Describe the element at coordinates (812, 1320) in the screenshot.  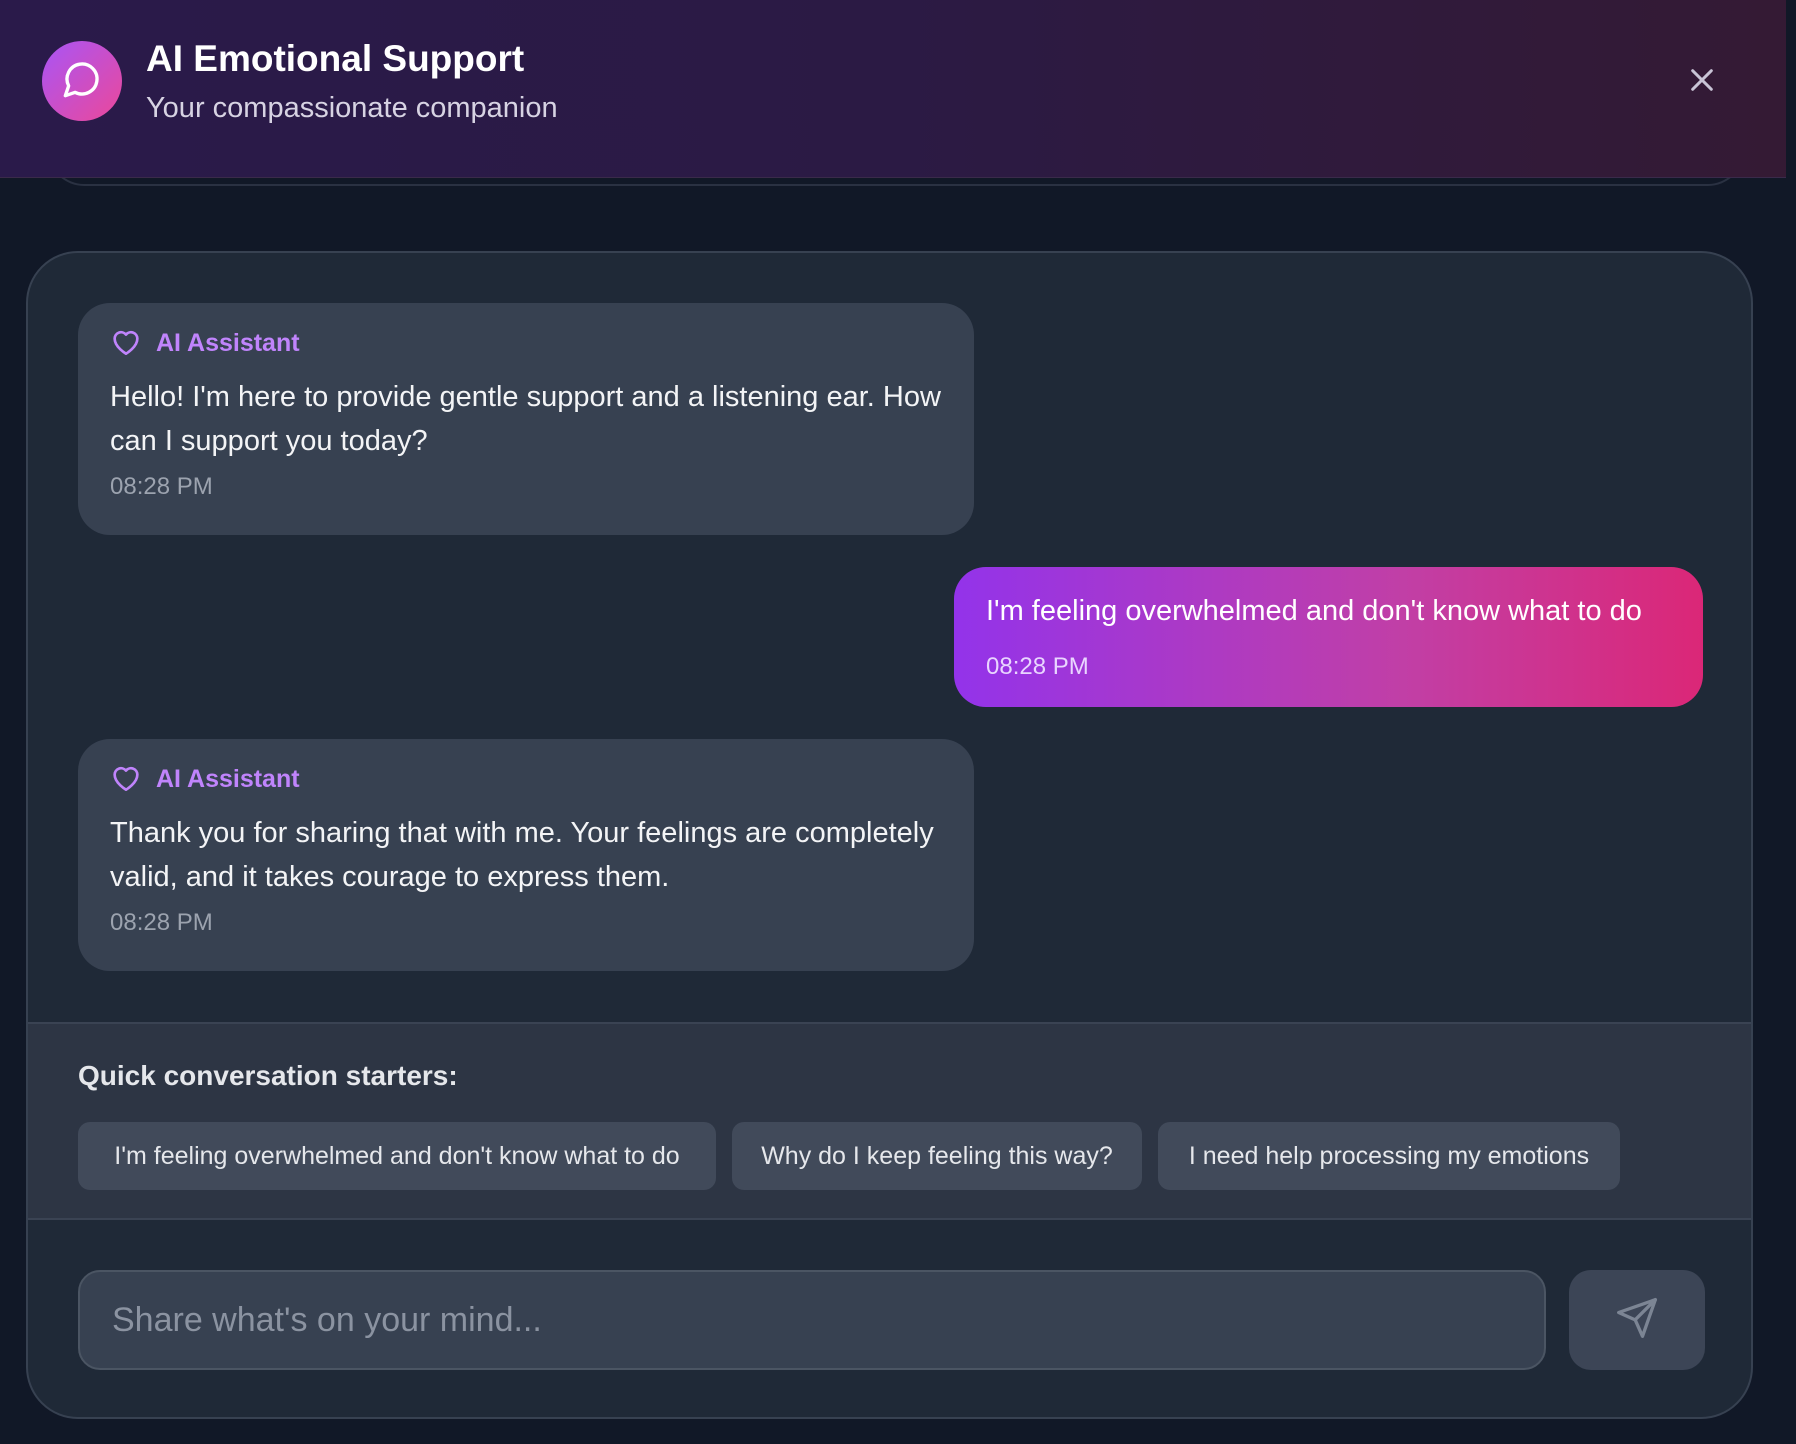
I see `message-input` at that location.